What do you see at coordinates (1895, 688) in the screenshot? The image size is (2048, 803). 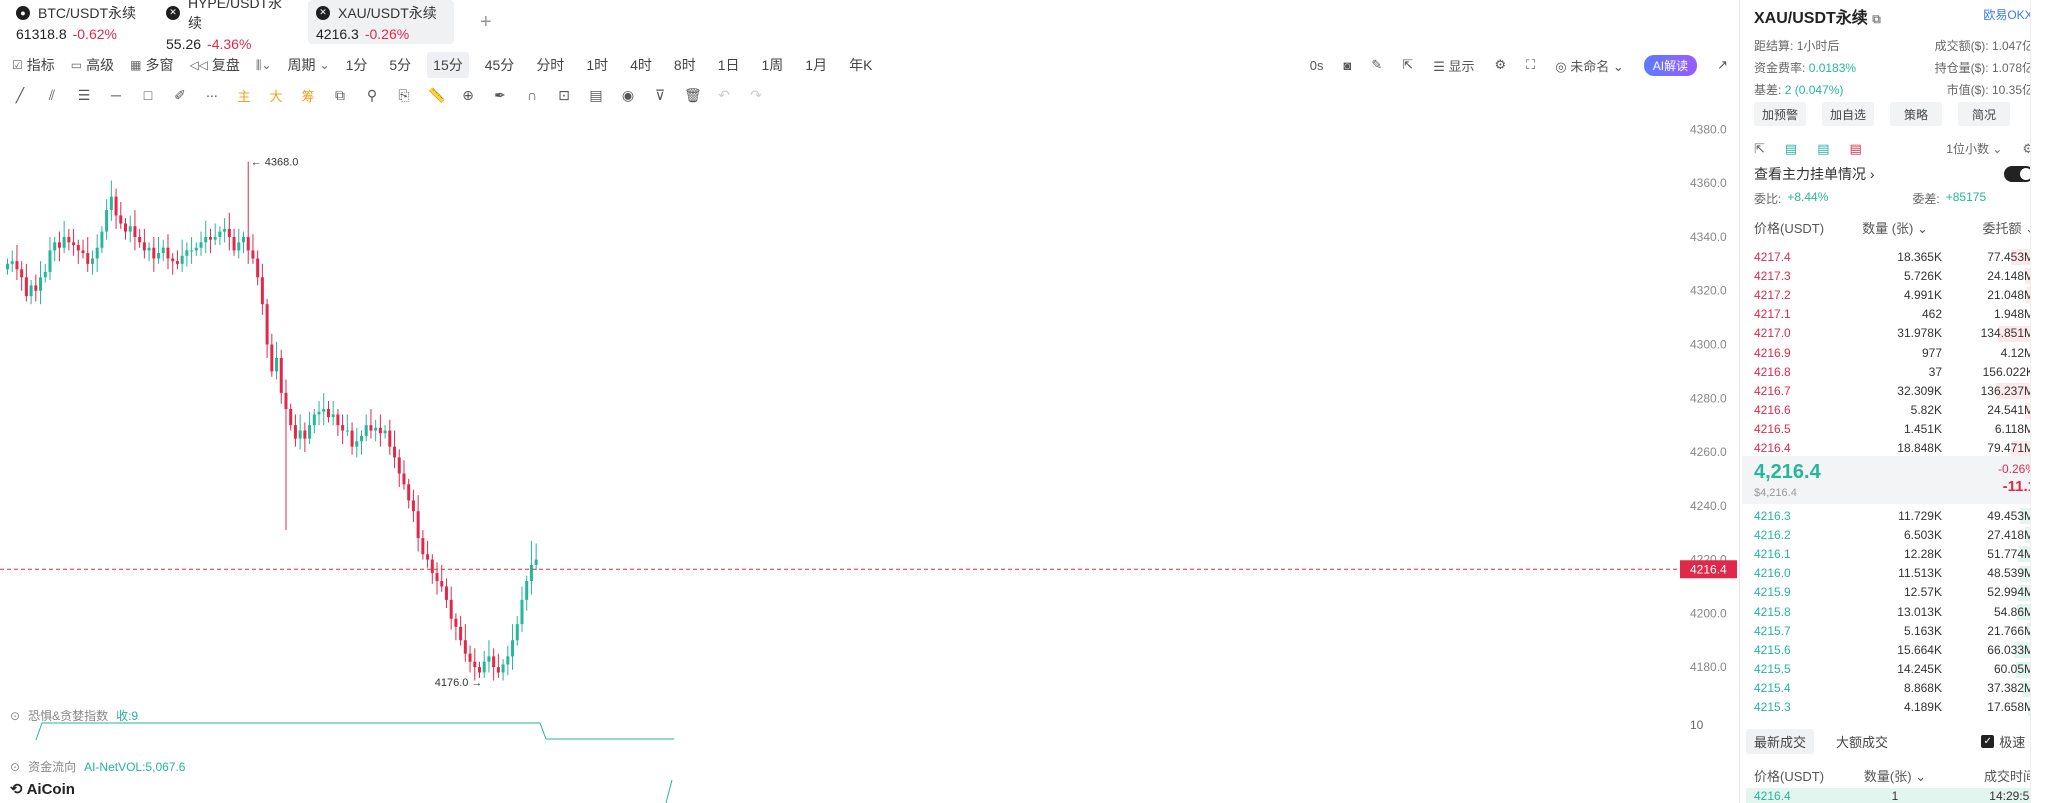 I see `bid-row: 4215.4 8.868K 37.382M` at bounding box center [1895, 688].